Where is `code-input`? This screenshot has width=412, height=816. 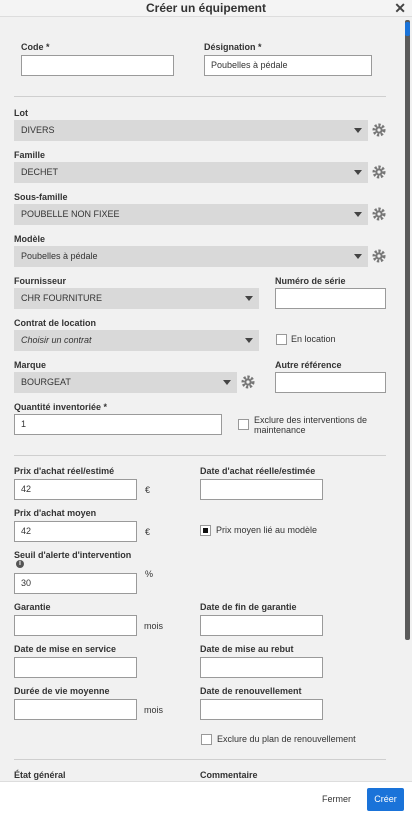 code-input is located at coordinates (97, 65).